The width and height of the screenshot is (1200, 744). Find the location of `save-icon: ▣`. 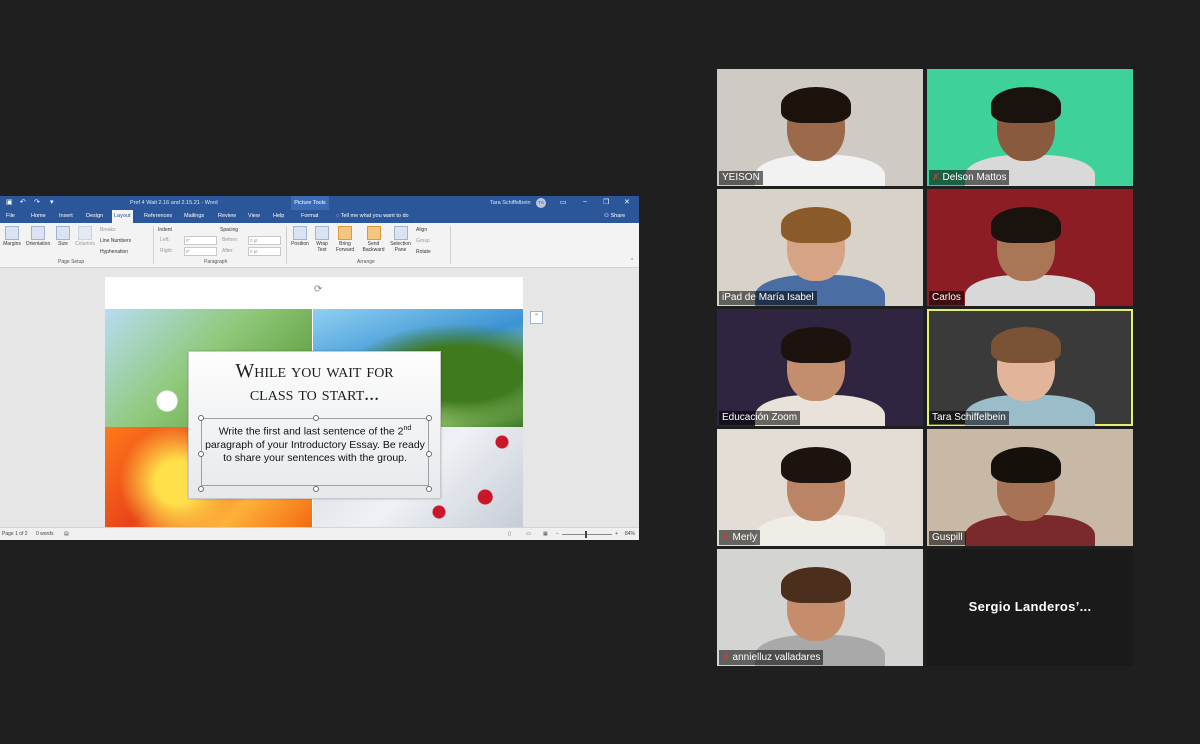

save-icon: ▣ is located at coordinates (9, 203).